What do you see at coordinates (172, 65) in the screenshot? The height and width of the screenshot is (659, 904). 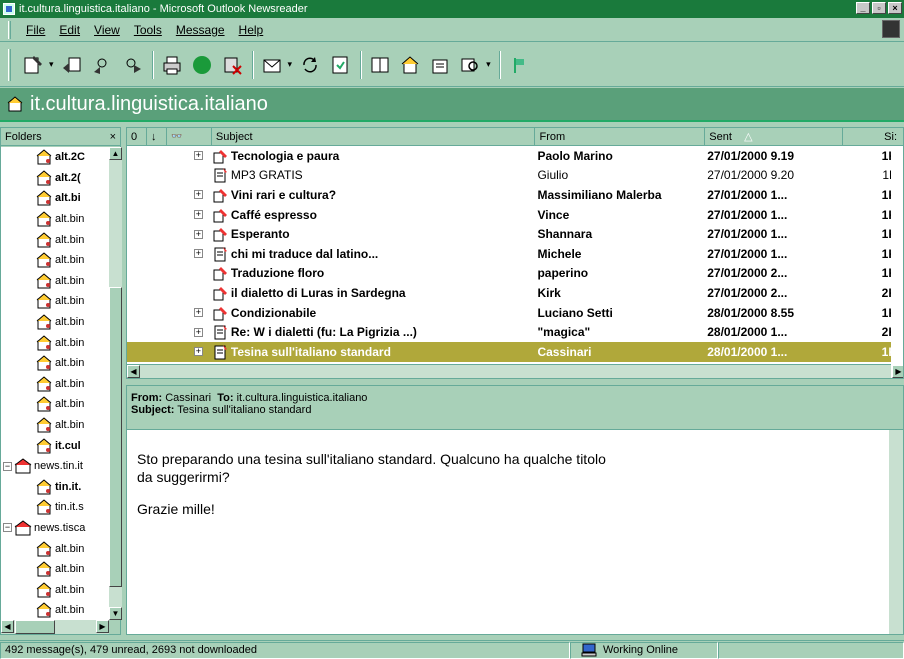 I see `print-button` at bounding box center [172, 65].